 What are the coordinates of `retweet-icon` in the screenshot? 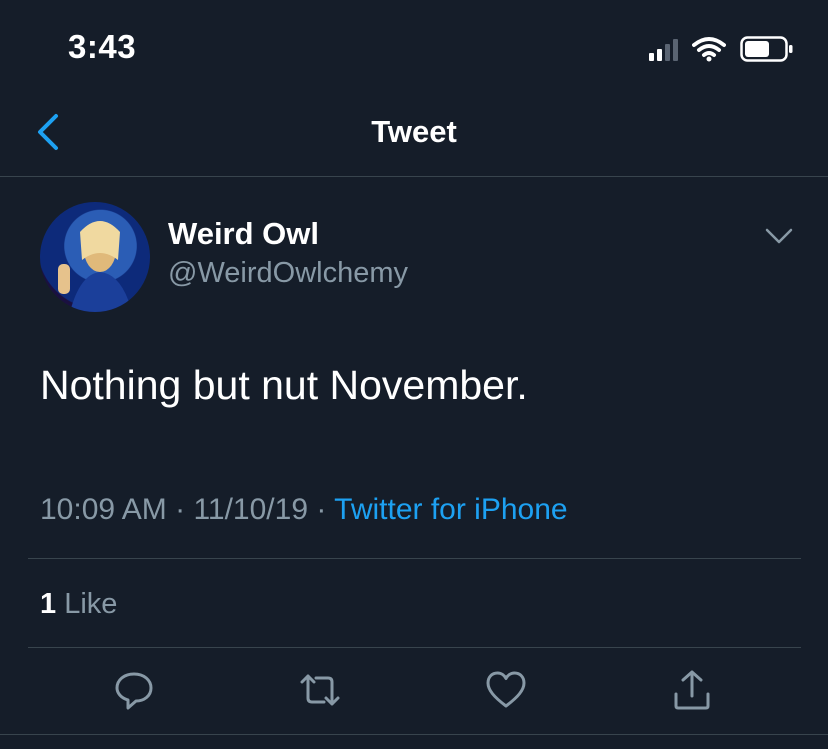 It's located at (320, 690).